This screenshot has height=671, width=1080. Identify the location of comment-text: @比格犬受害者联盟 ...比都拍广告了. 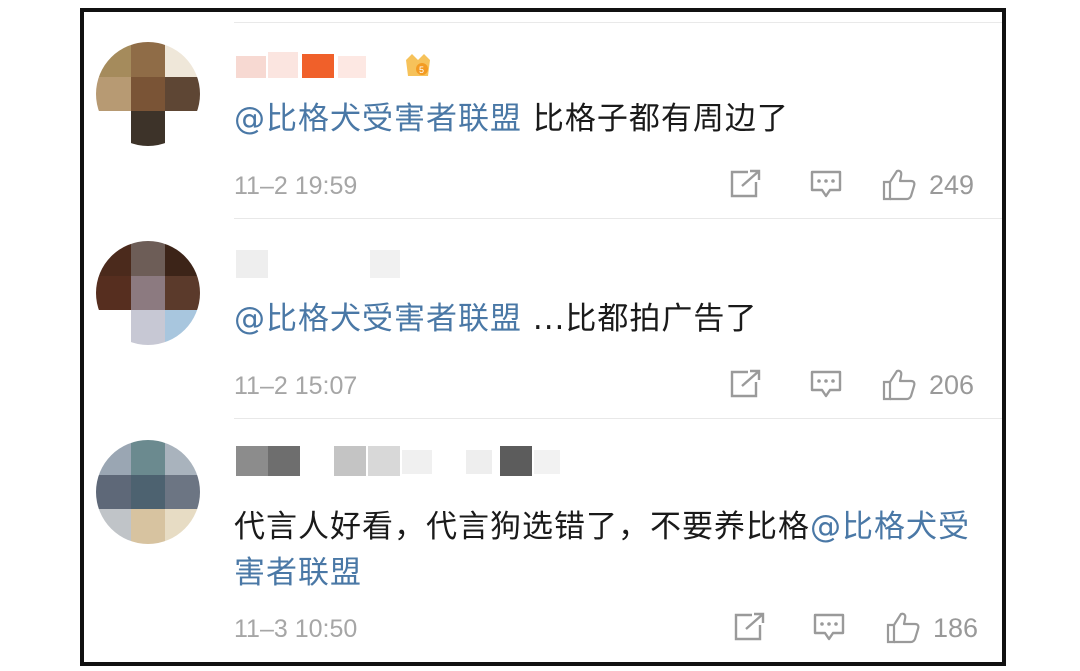
(608, 319).